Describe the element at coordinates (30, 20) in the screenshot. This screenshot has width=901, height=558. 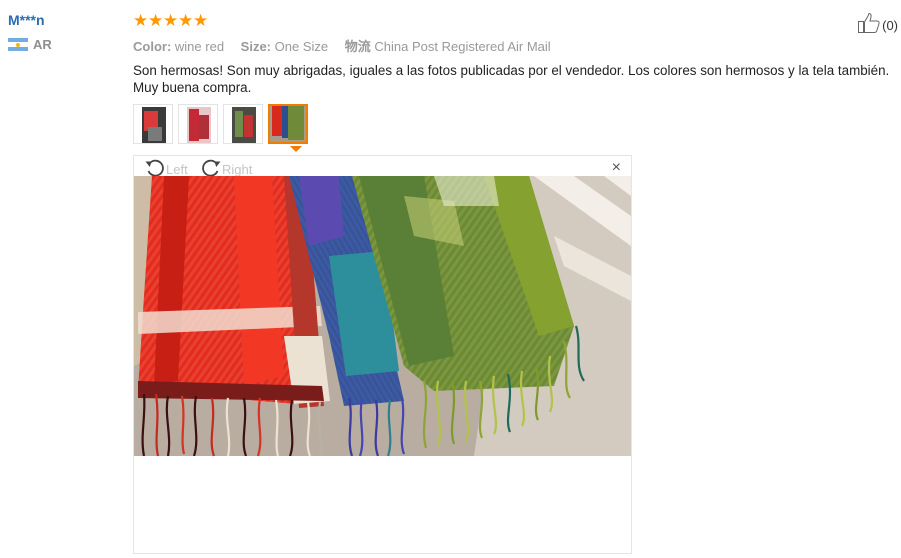
I see `reviewer-name: M***n` at that location.